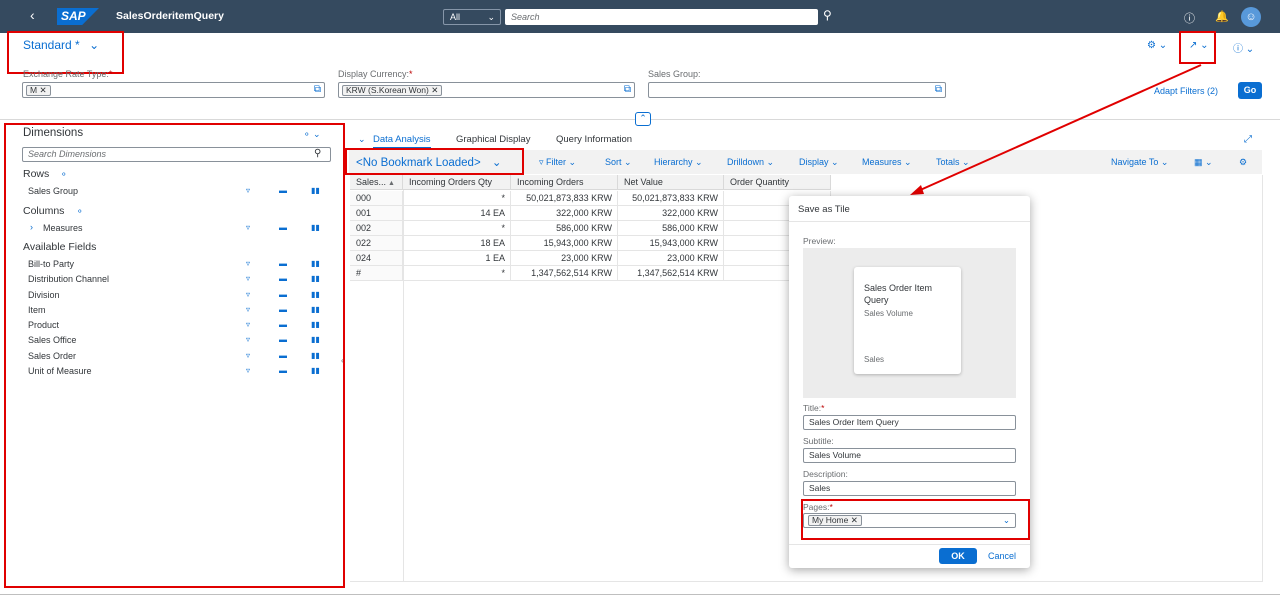  Describe the element at coordinates (825, 474) in the screenshot. I see `description-label: Description:` at that location.